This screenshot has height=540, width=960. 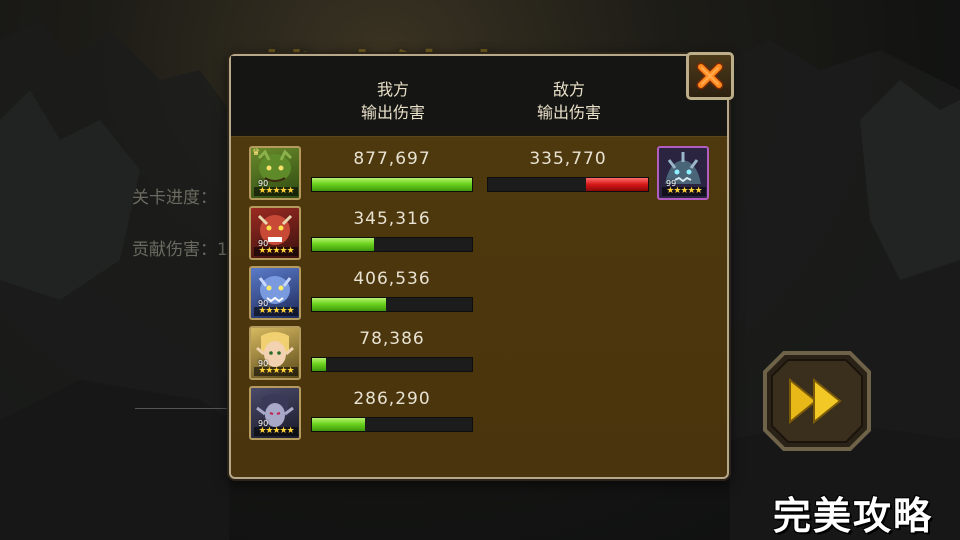 What do you see at coordinates (174, 198) in the screenshot?
I see `stage-progress-label: 关卡进度：` at bounding box center [174, 198].